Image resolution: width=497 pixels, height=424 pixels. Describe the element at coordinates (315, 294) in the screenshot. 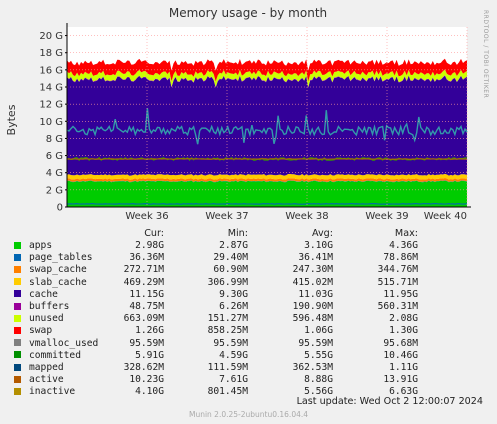

I see `legend-avg: 11.03G` at that location.